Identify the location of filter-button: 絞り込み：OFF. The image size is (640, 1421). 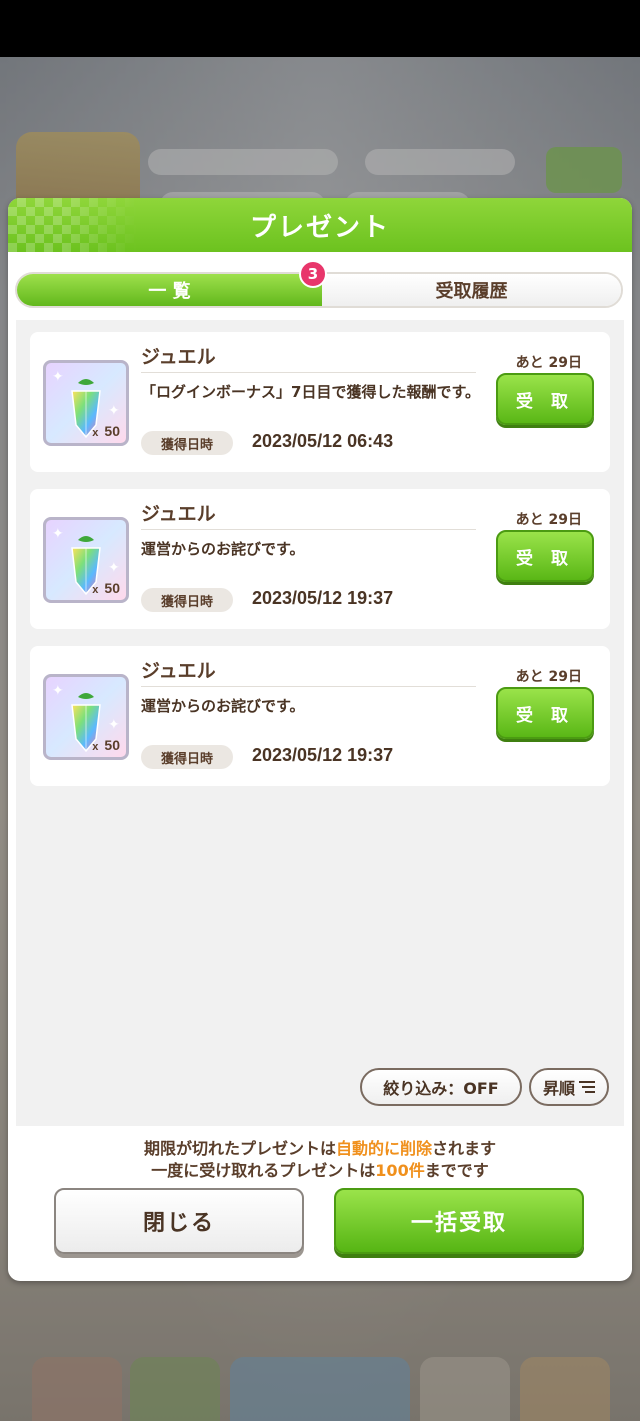
(441, 1087).